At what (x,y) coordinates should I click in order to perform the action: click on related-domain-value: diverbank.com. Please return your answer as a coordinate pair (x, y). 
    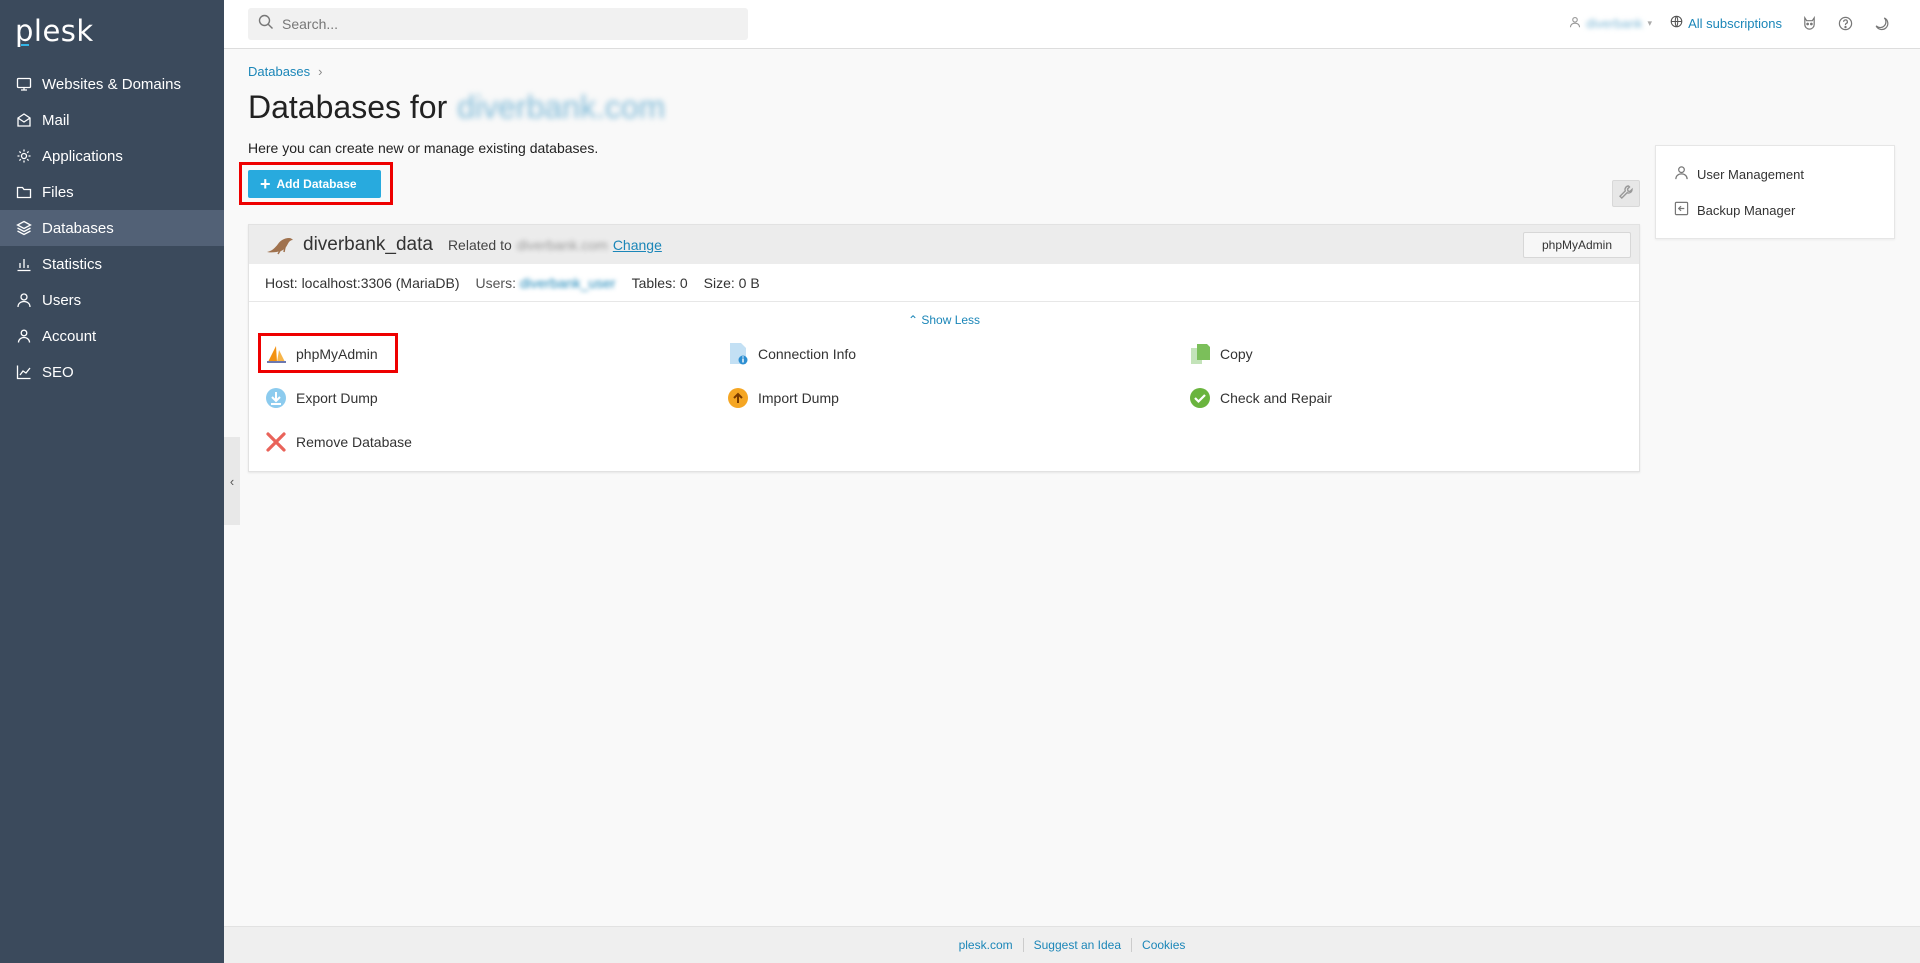
    Looking at the image, I should click on (562, 244).